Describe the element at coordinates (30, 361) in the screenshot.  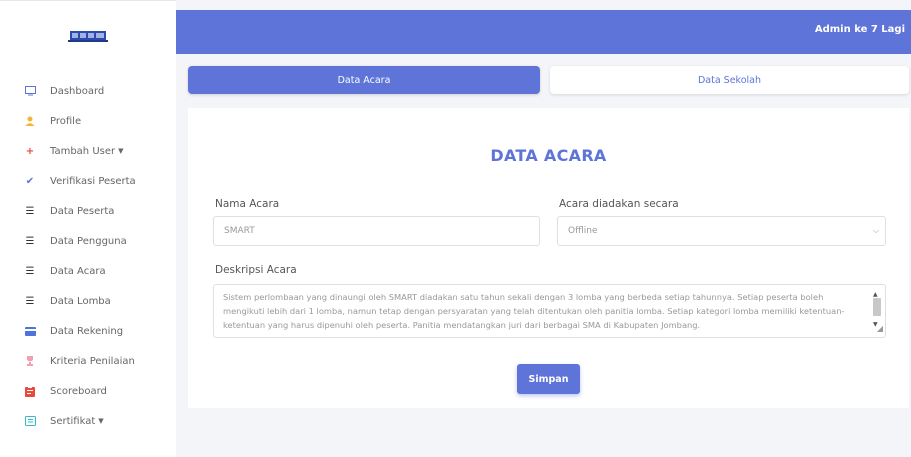
I see `trophy-icon` at that location.